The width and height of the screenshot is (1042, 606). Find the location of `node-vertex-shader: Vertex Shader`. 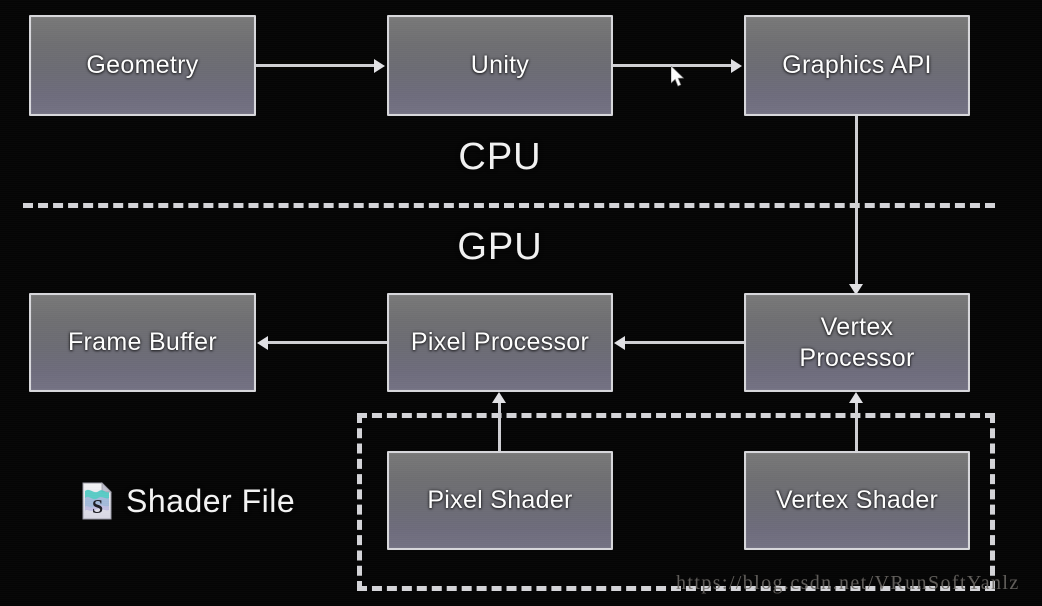

node-vertex-shader: Vertex Shader is located at coordinates (857, 500).